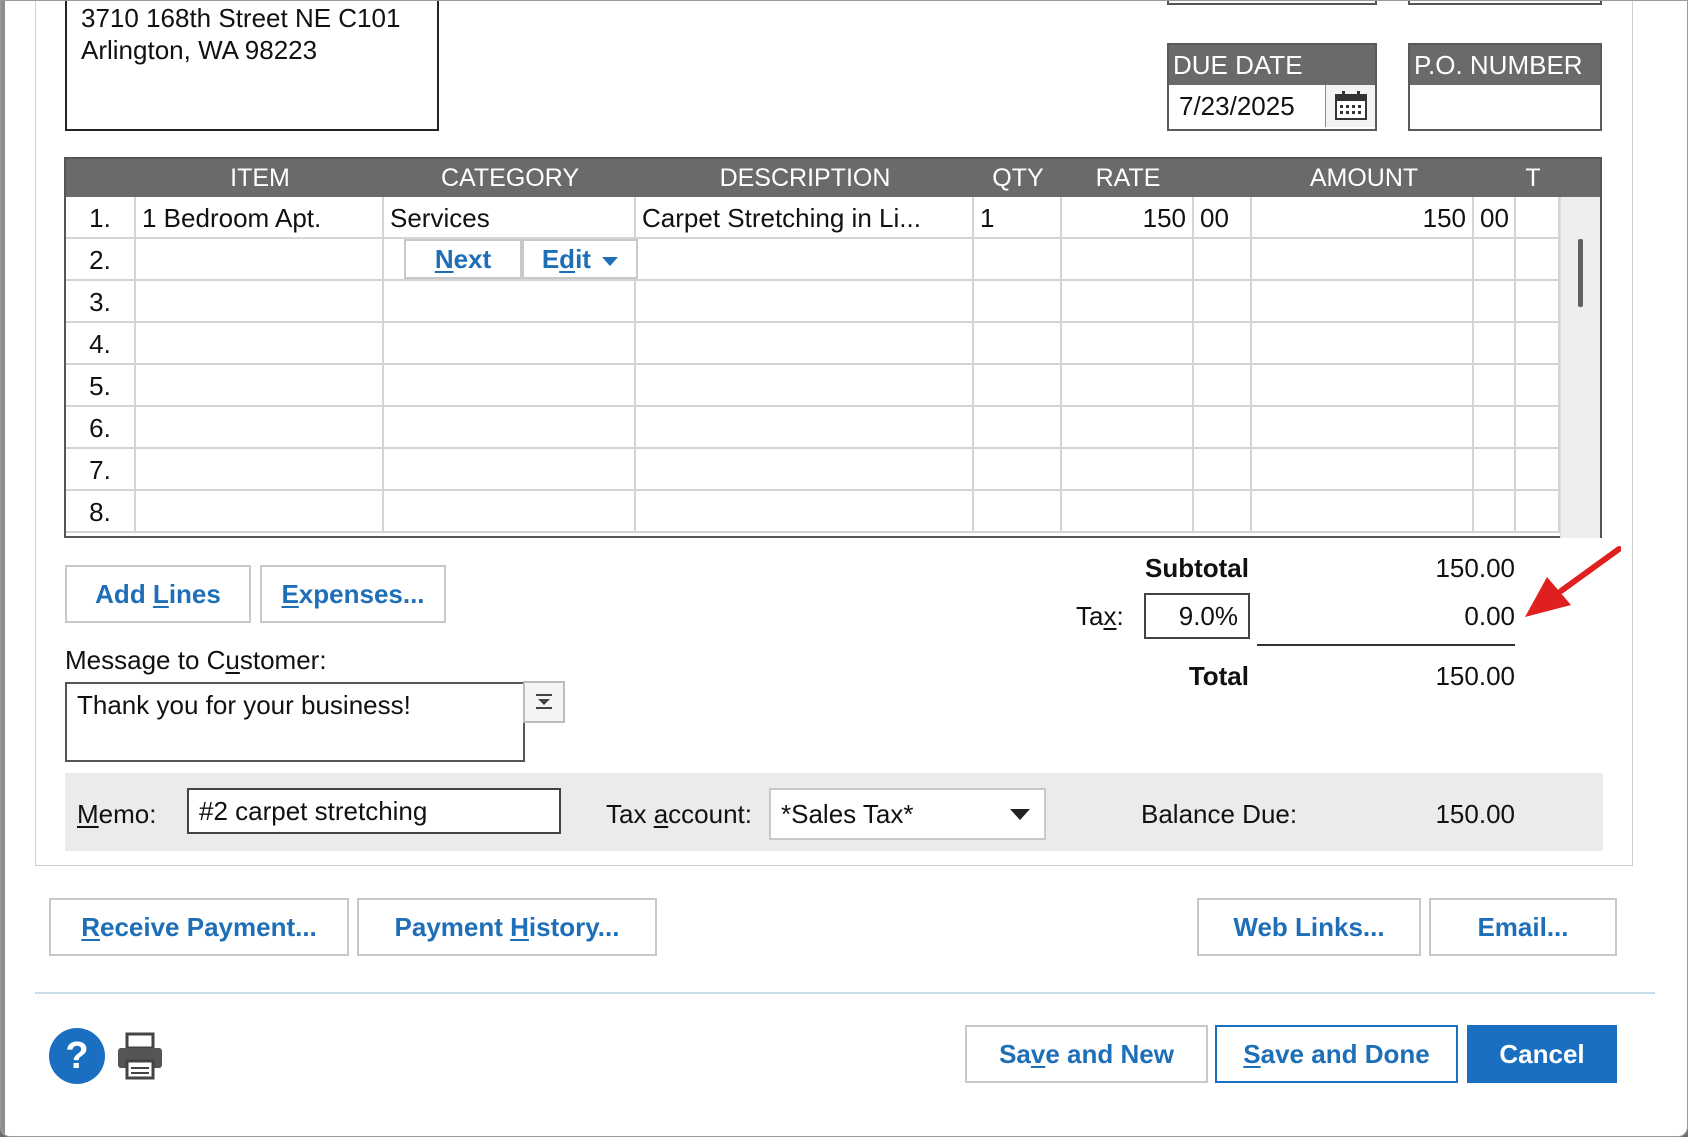 The width and height of the screenshot is (1688, 1137). What do you see at coordinates (1128, 217) in the screenshot?
I see `cell-rate: 150` at bounding box center [1128, 217].